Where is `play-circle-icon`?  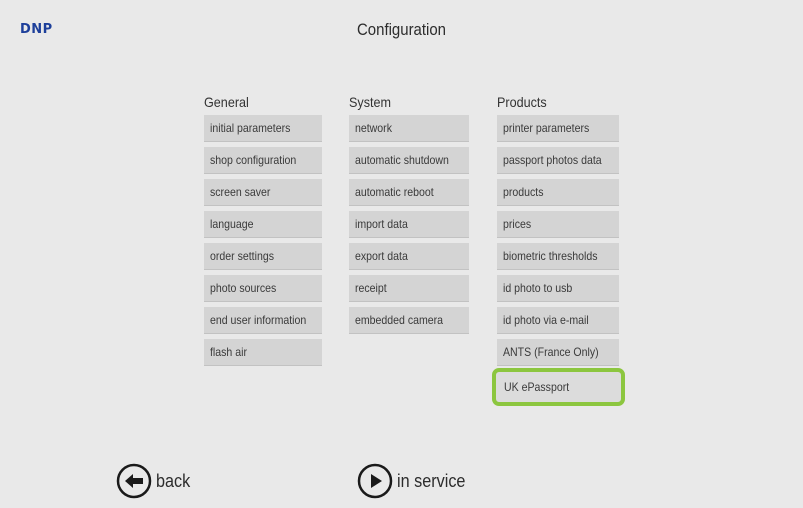 play-circle-icon is located at coordinates (375, 481).